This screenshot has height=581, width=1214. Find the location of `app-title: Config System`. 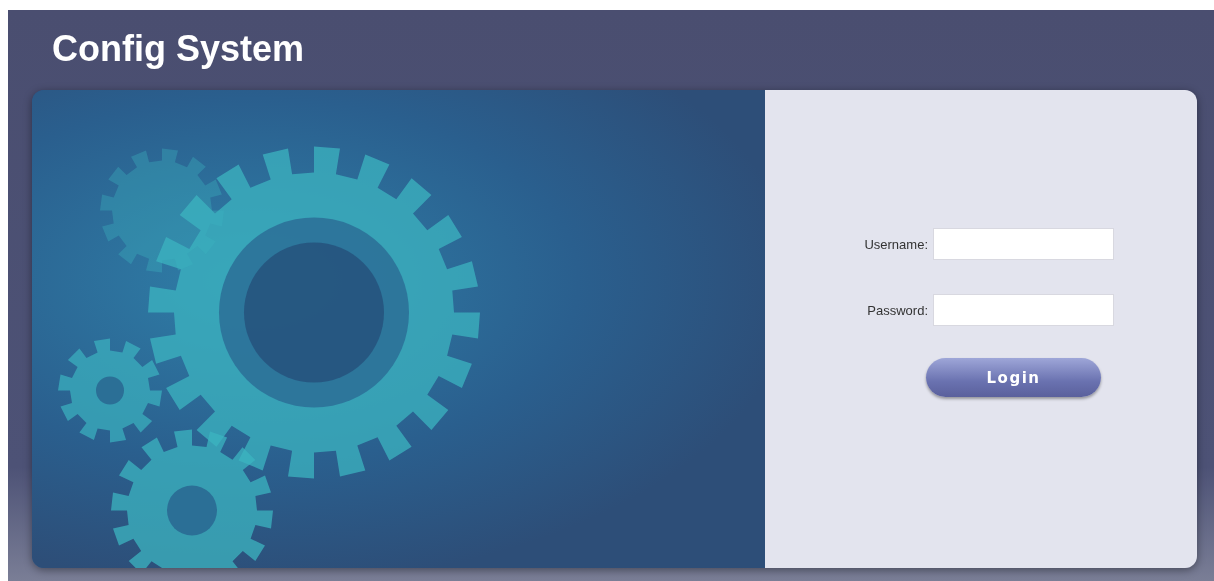

app-title: Config System is located at coordinates (179, 49).